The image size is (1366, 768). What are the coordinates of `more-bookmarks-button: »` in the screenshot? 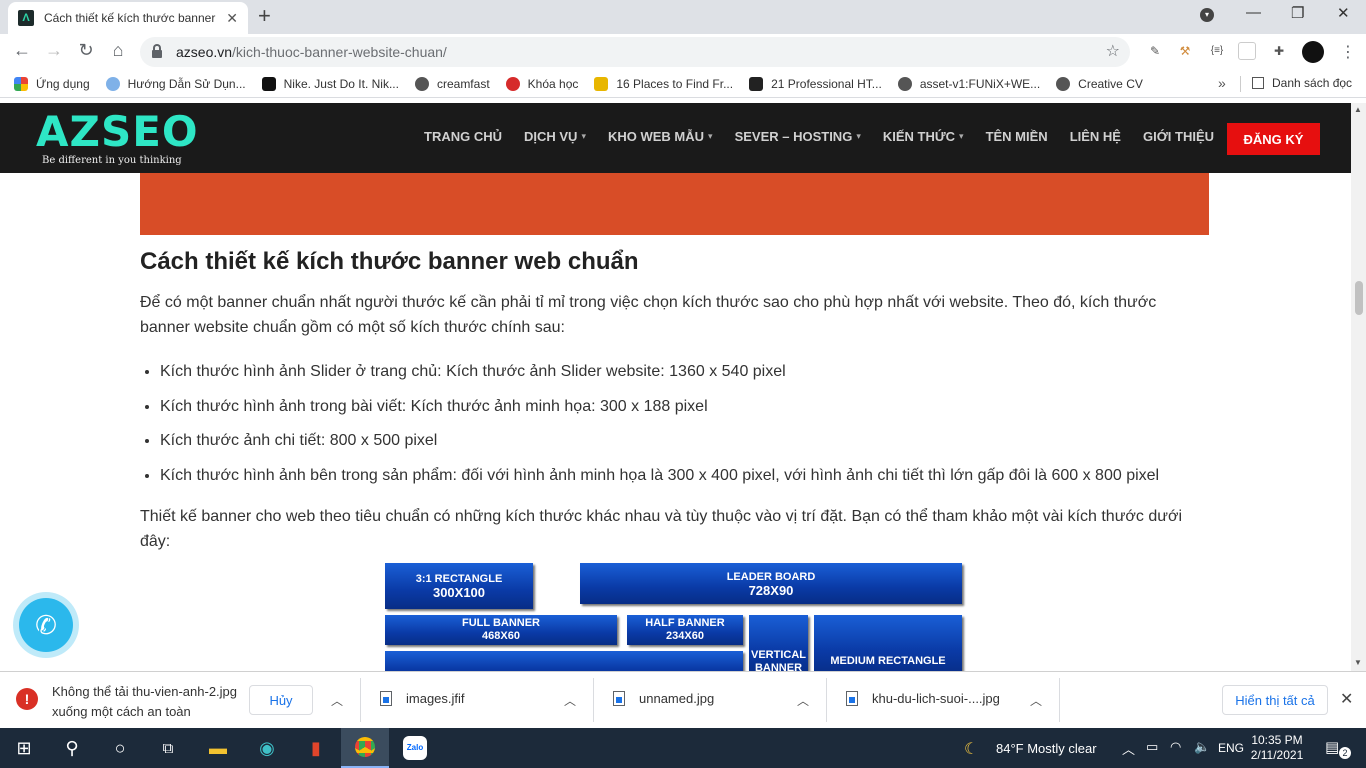 It's located at (1222, 83).